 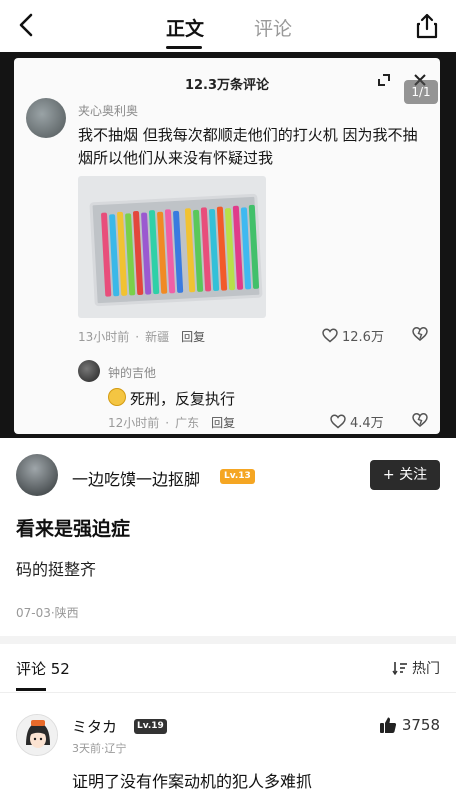 What do you see at coordinates (237, 476) in the screenshot?
I see `level-badge: Lv.13` at bounding box center [237, 476].